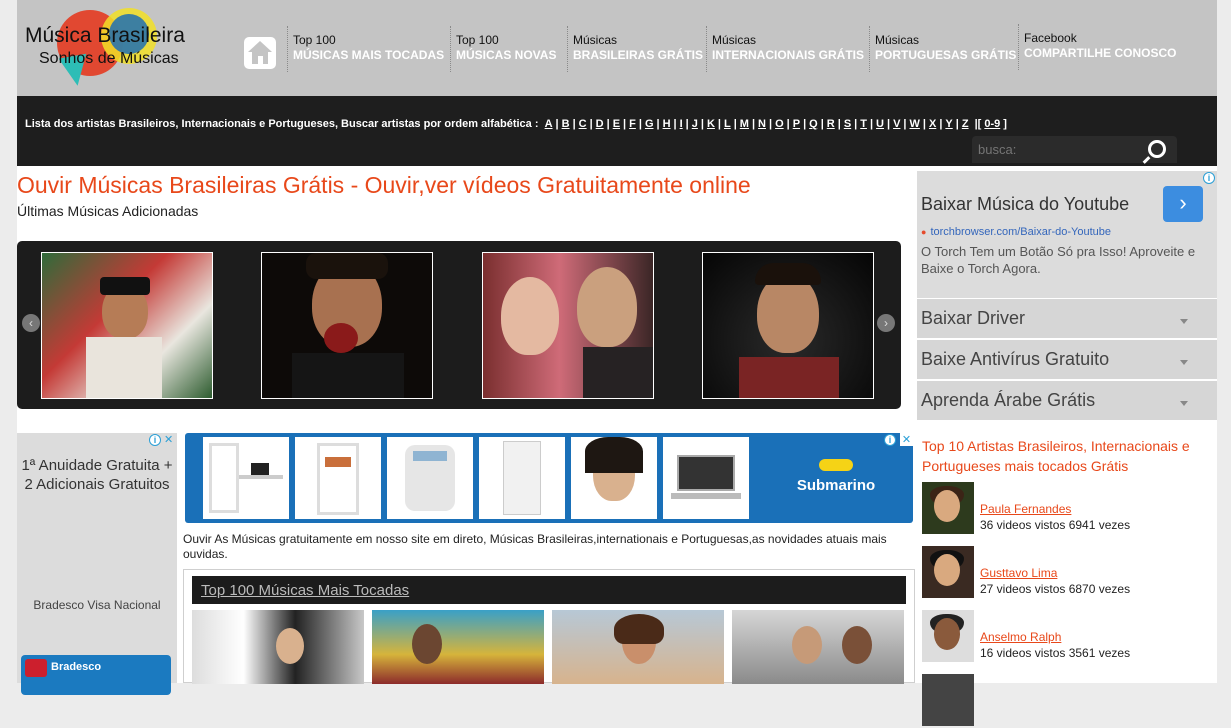 Image resolution: width=1231 pixels, height=728 pixels. I want to click on alphabet-letter-n: N, so click(762, 124).